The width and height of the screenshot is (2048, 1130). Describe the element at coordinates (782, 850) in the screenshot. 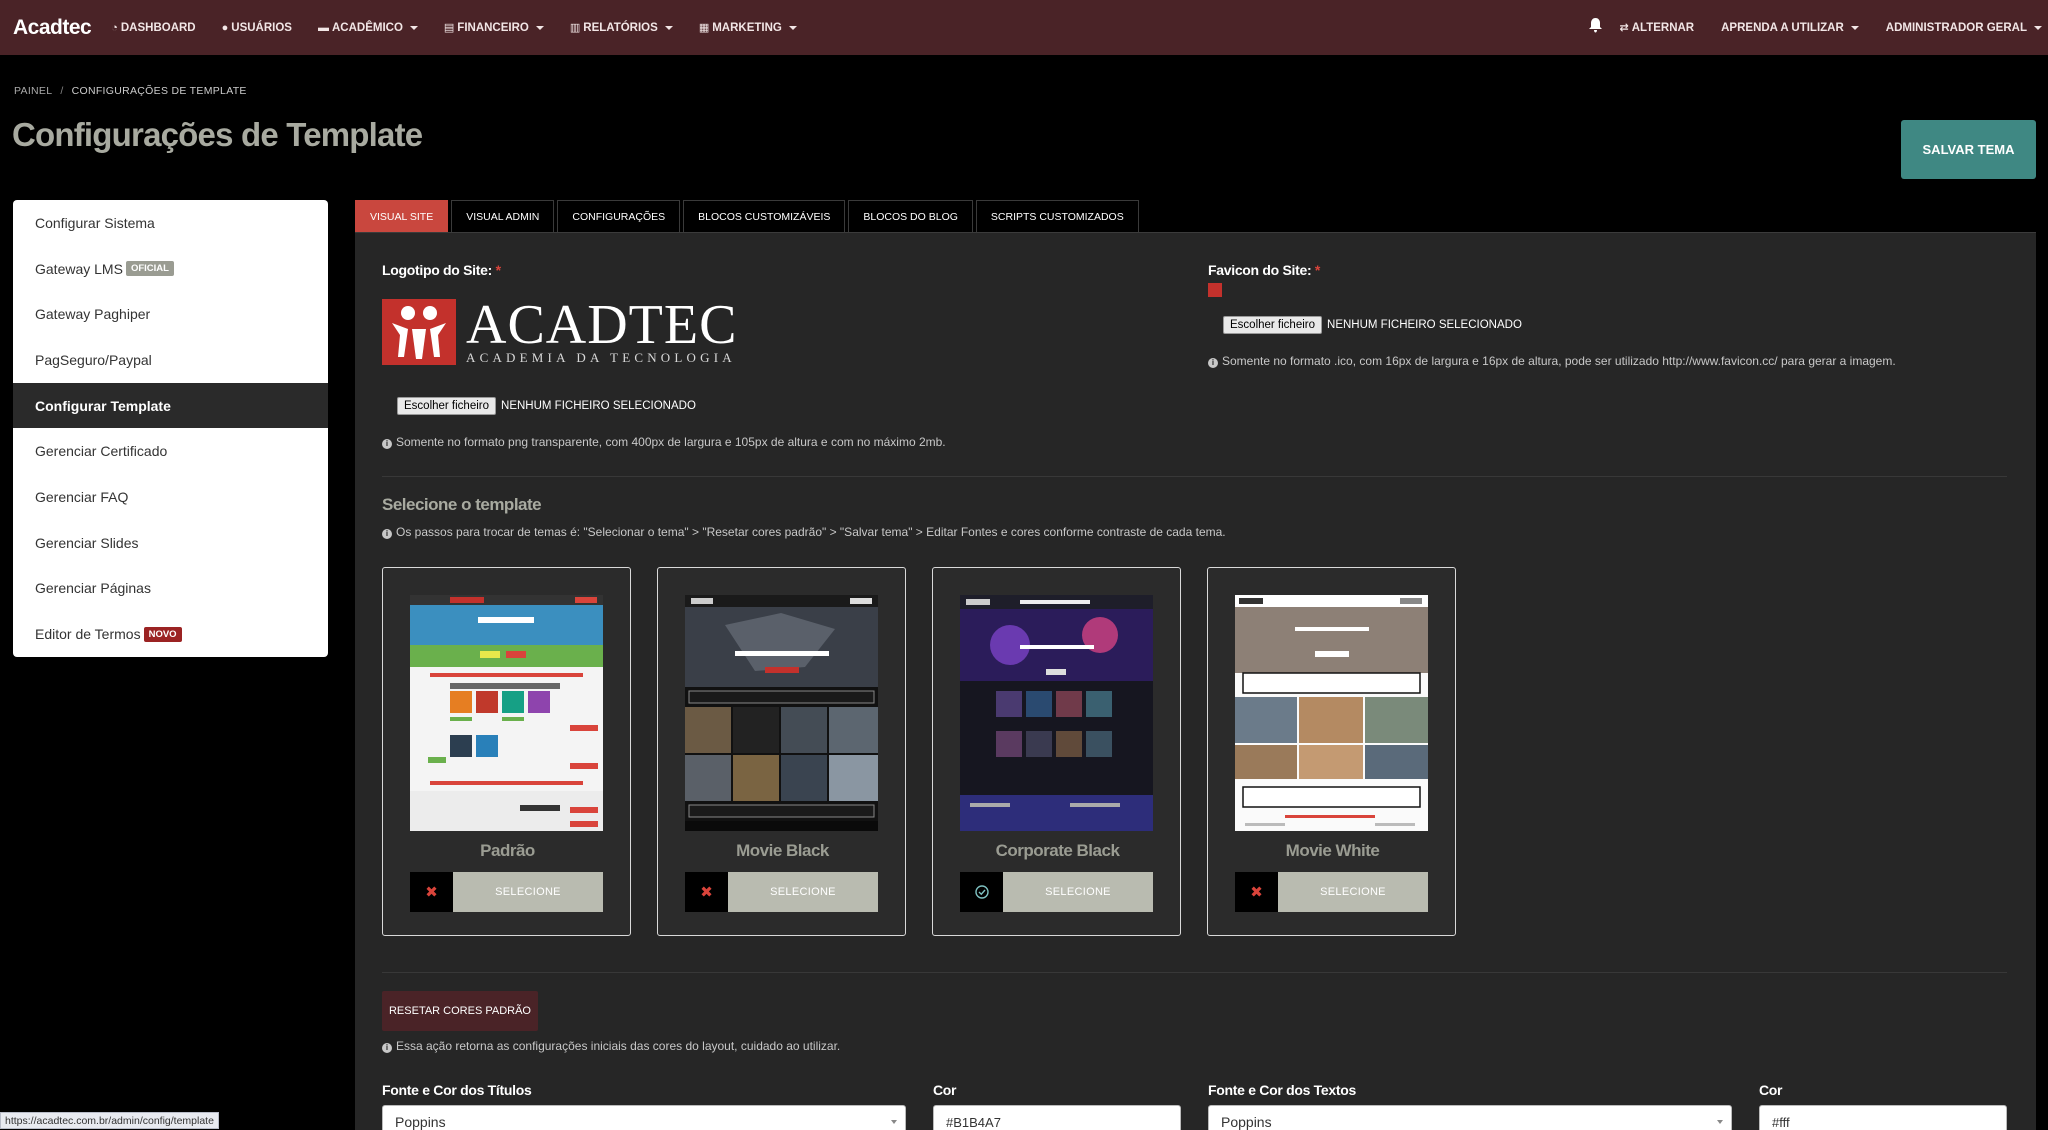

I see `template-name: Movie Black` at that location.